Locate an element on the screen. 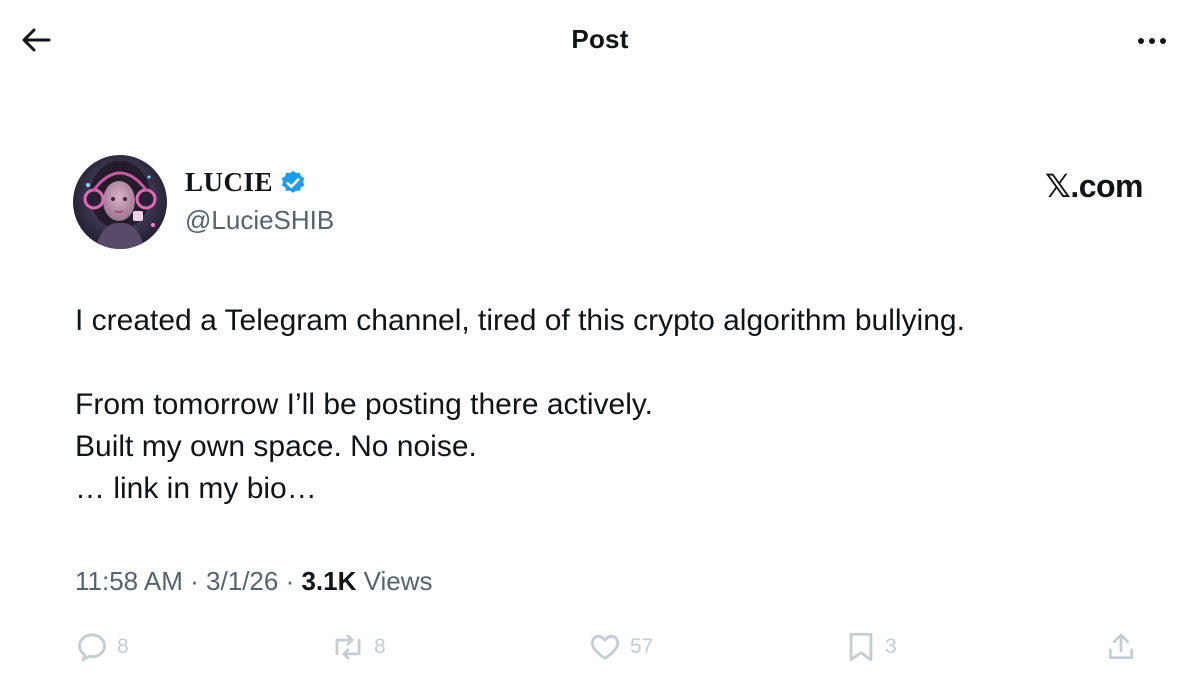 The height and width of the screenshot is (692, 1200). top-bar: Post is located at coordinates (600, 41).